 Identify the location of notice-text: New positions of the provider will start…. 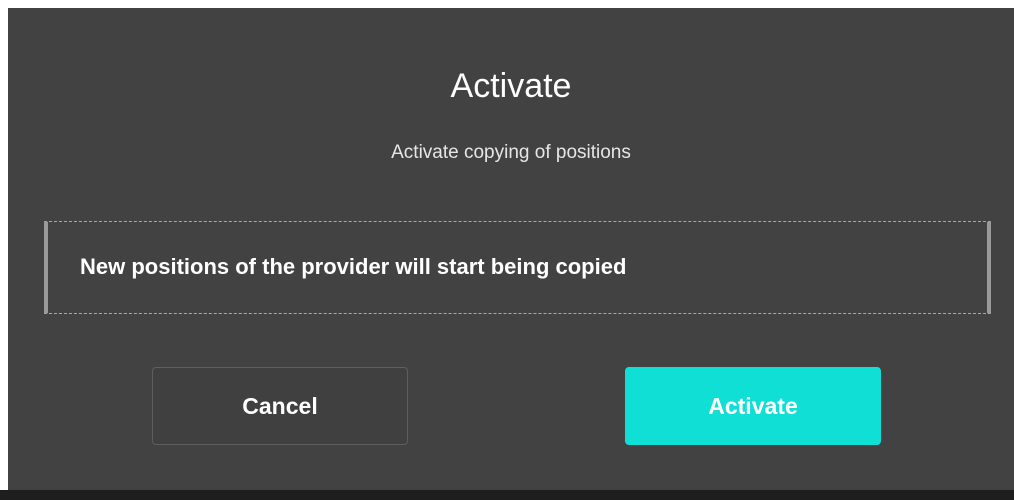
(353, 266).